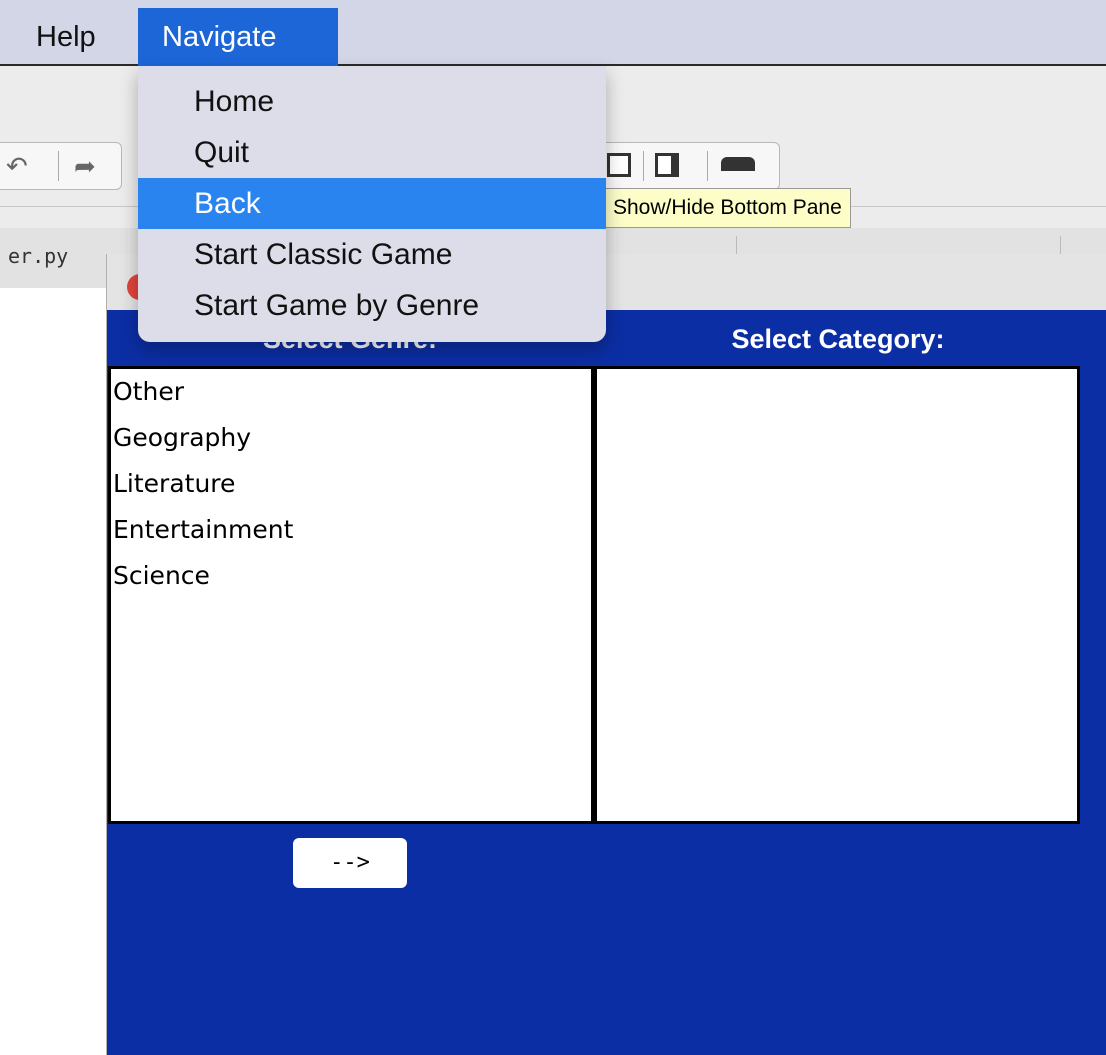 The height and width of the screenshot is (1055, 1106). I want to click on select-category-label: Select Category:, so click(838, 339).